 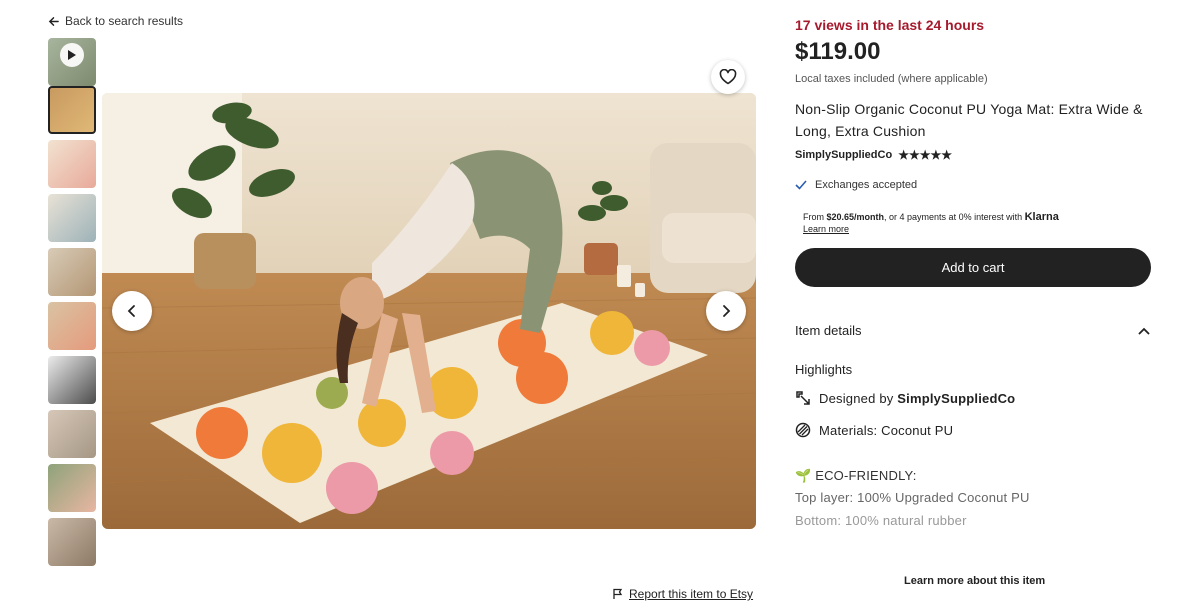 I want to click on next-image-button, so click(x=726, y=311).